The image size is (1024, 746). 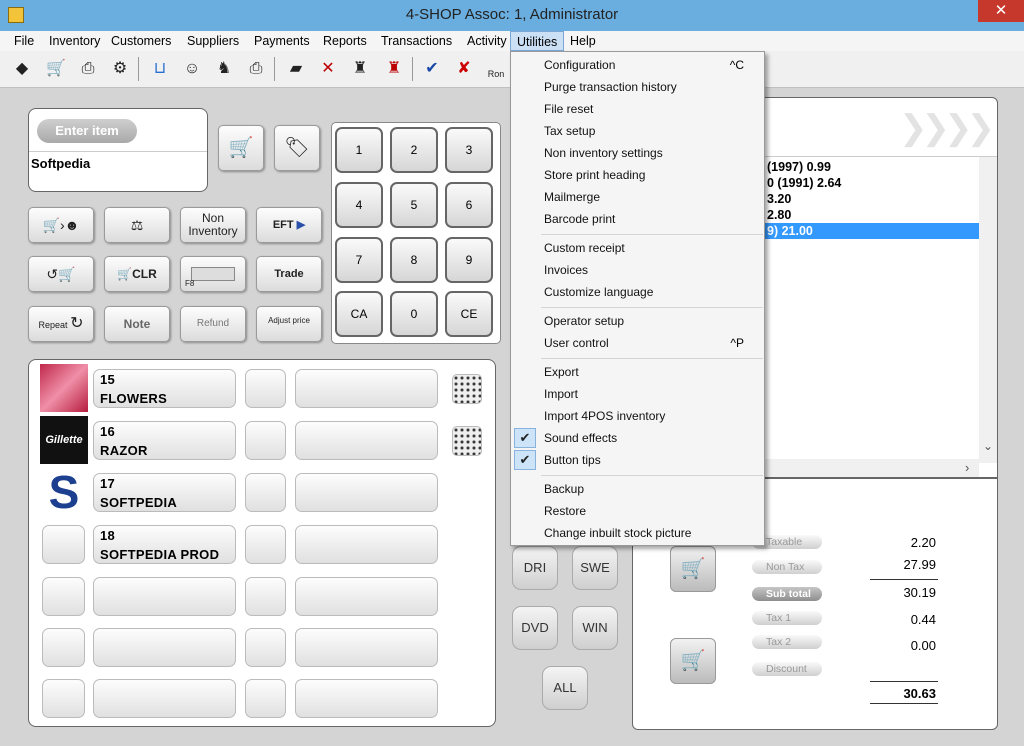 I want to click on key-8: 8, so click(x=414, y=260).